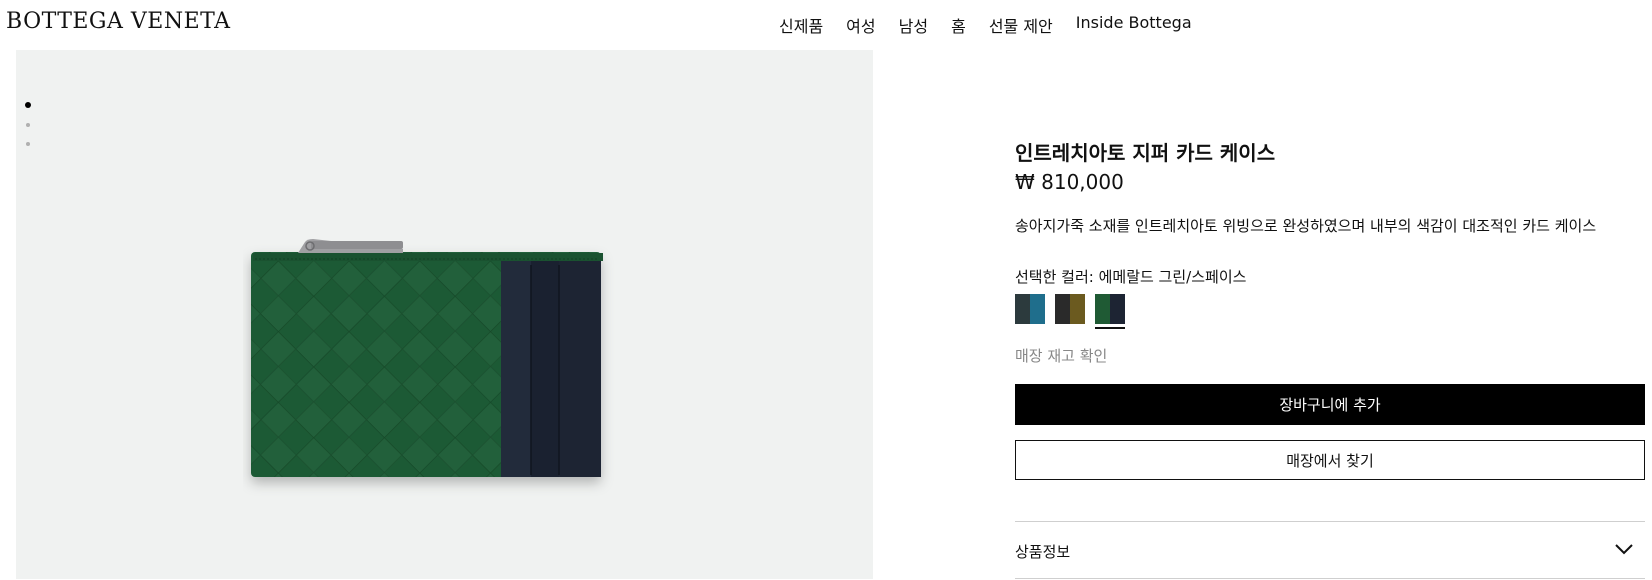 The width and height of the screenshot is (1652, 580). I want to click on product-title: 인트레치아토 지퍼 카드 케이스, so click(1145, 153).